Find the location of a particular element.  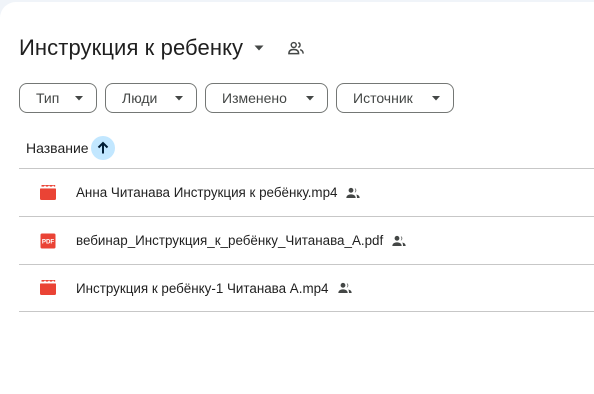

file-name: Инструкция к ребёнку-1 Читанава А.mp4 is located at coordinates (202, 288).